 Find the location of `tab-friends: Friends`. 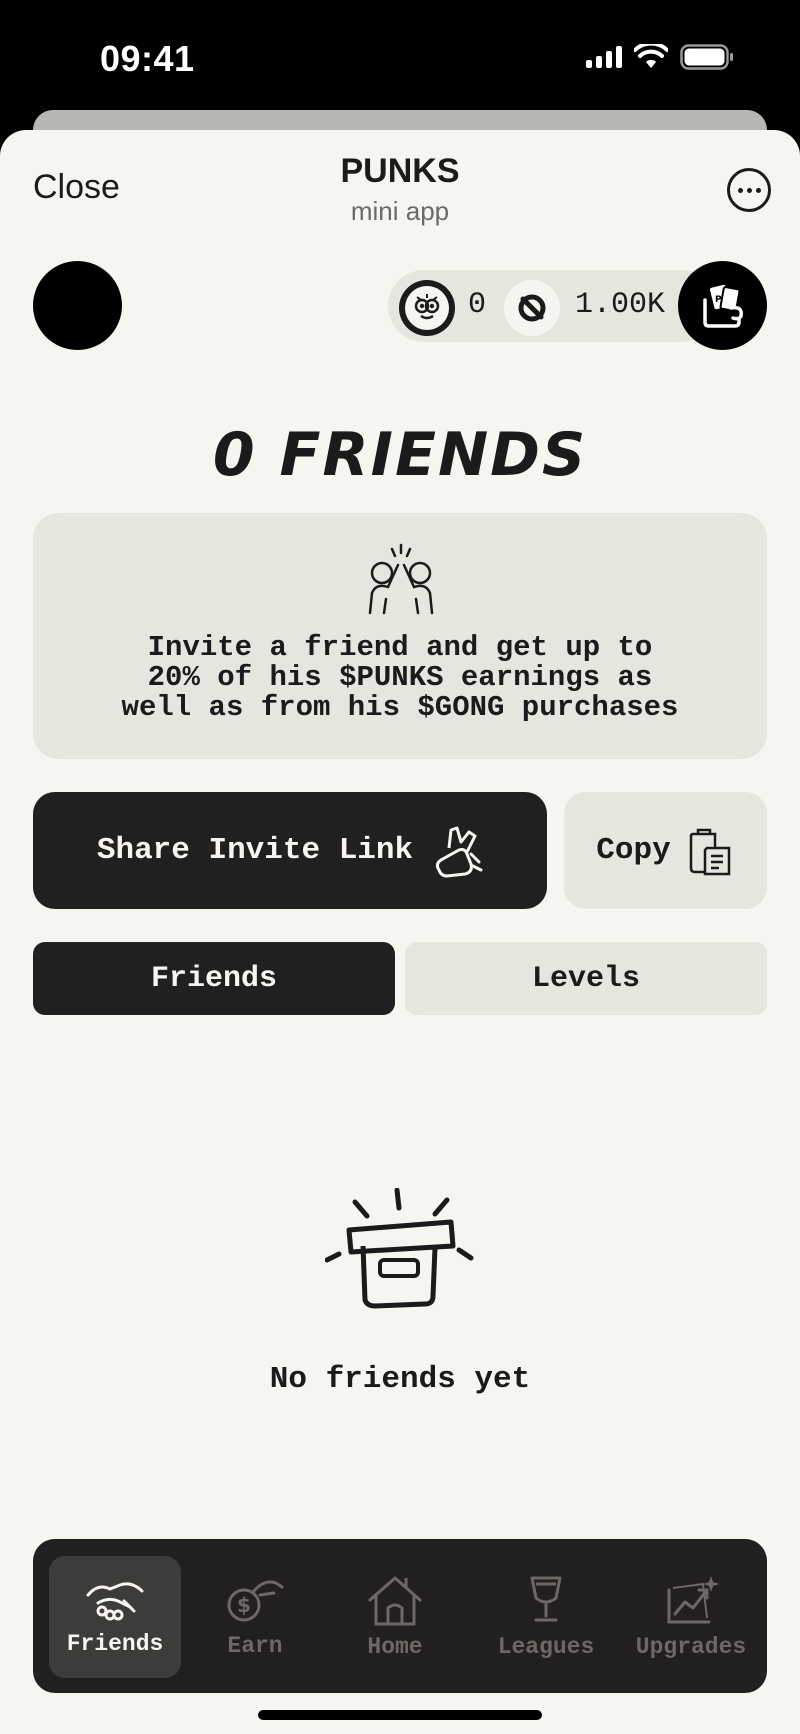

tab-friends: Friends is located at coordinates (214, 978).